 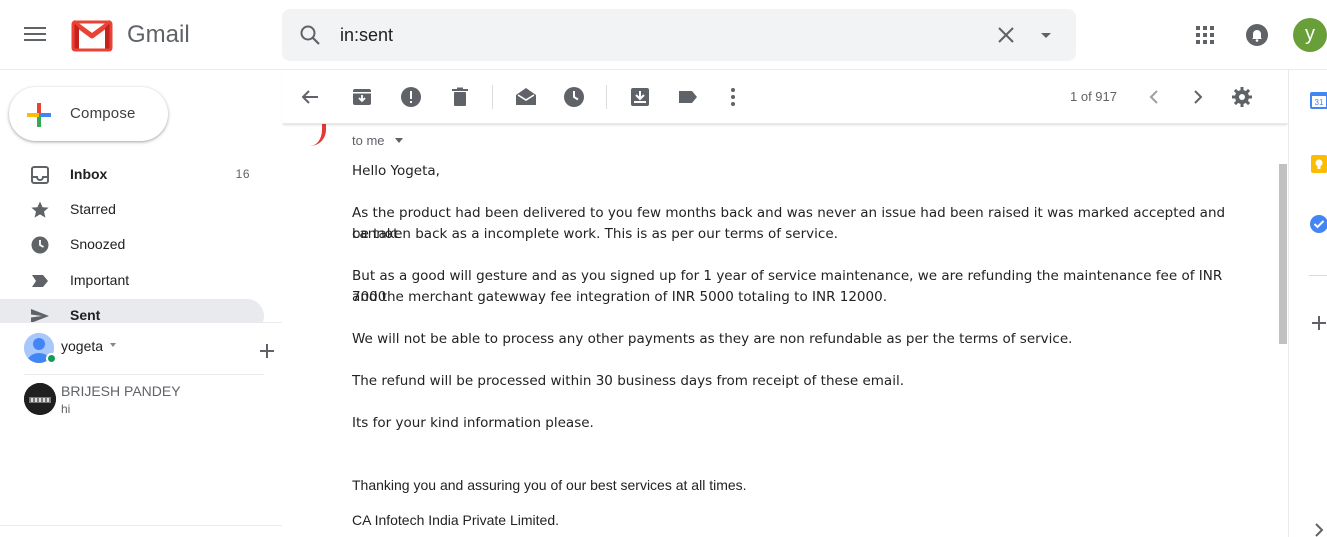 What do you see at coordinates (640, 35) in the screenshot?
I see `search-input` at bounding box center [640, 35].